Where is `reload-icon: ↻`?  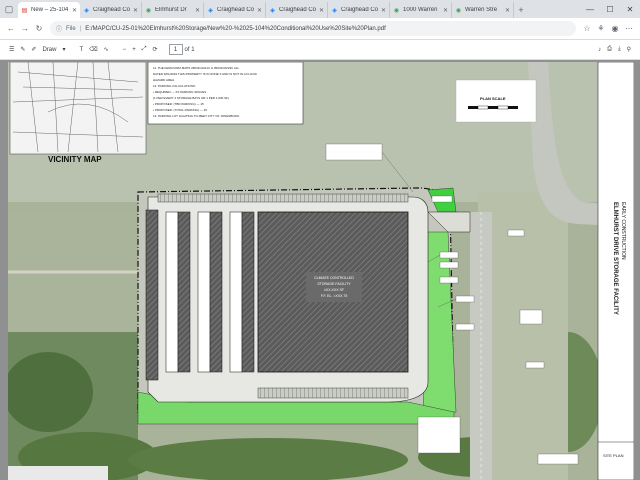
reload-icon: ↻ is located at coordinates (39, 29).